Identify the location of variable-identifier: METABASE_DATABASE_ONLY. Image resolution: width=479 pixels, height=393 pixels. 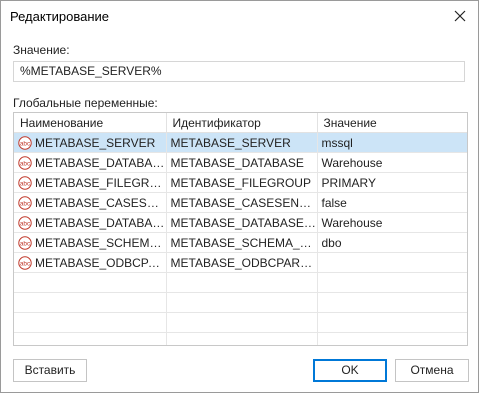
(243, 222).